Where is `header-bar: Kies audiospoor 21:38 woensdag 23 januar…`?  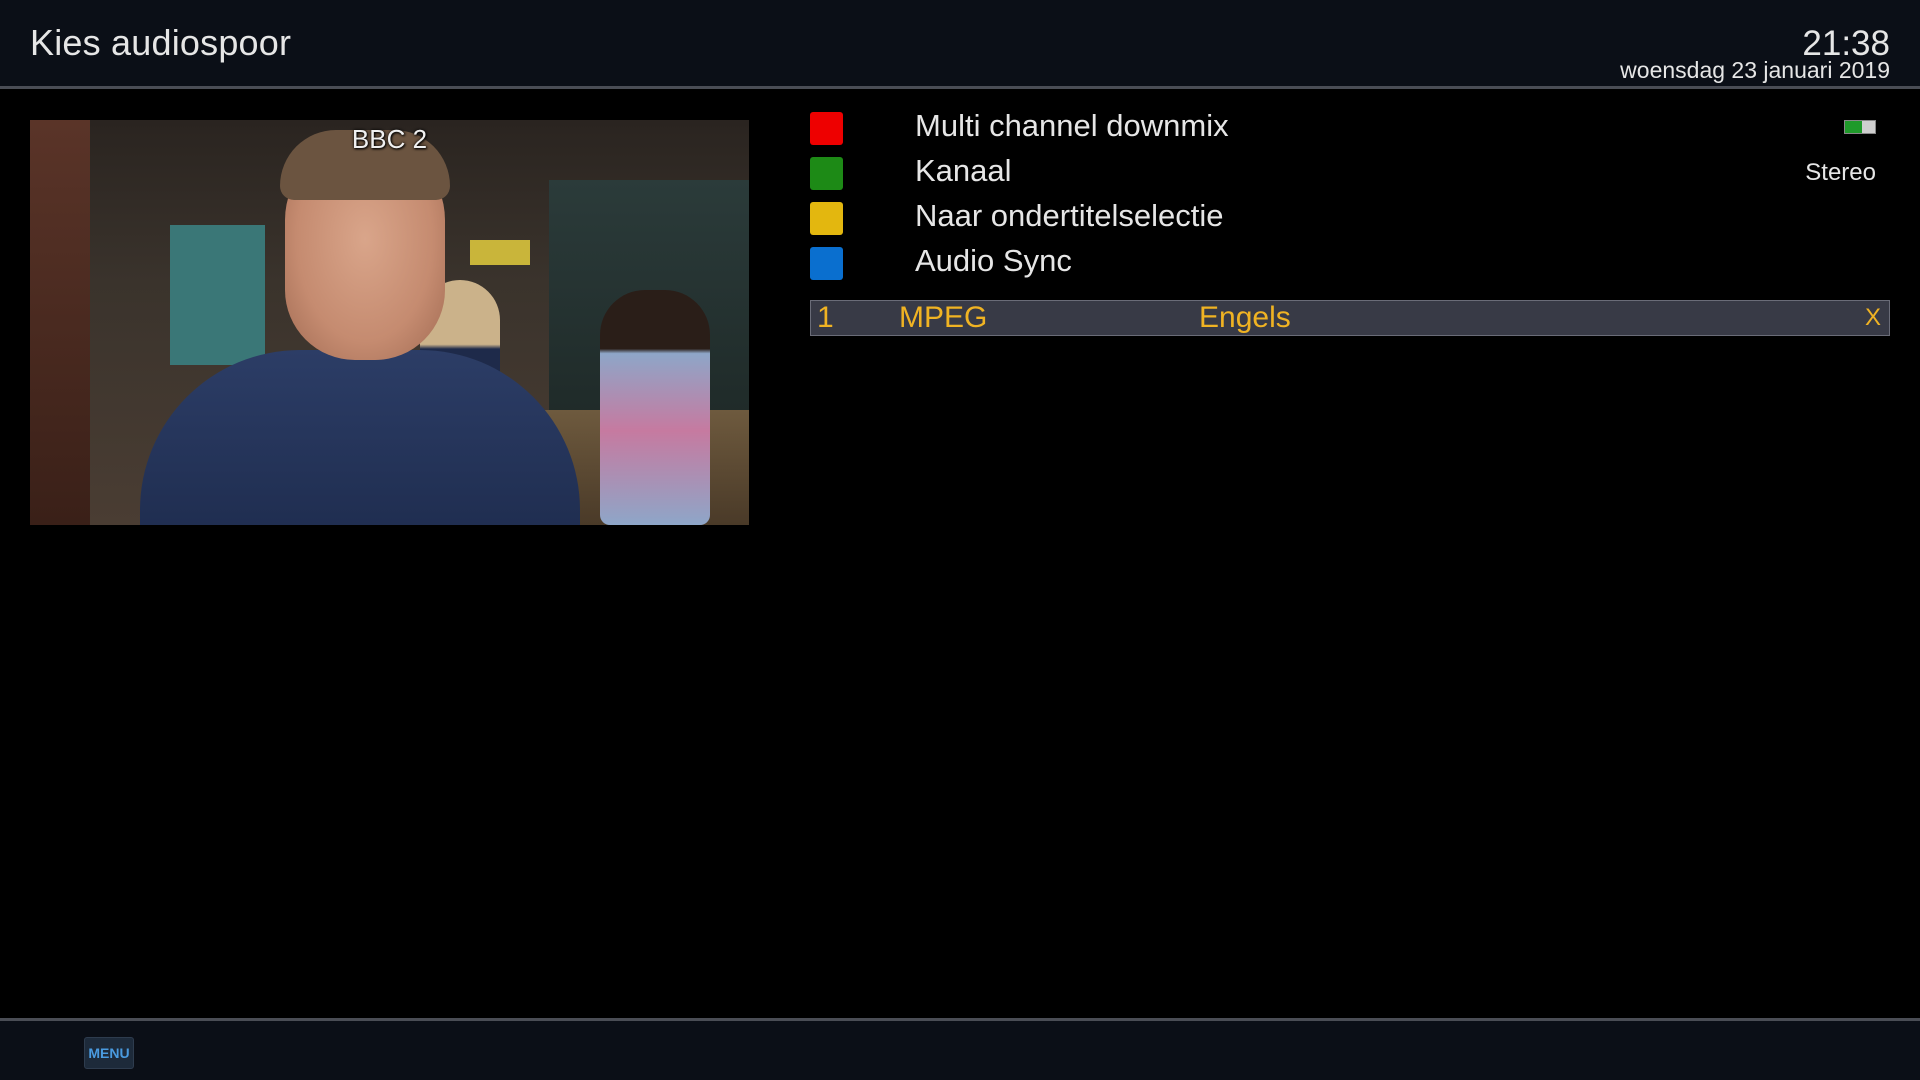
header-bar: Kies audiospoor 21:38 woensdag 23 januar… is located at coordinates (960, 44).